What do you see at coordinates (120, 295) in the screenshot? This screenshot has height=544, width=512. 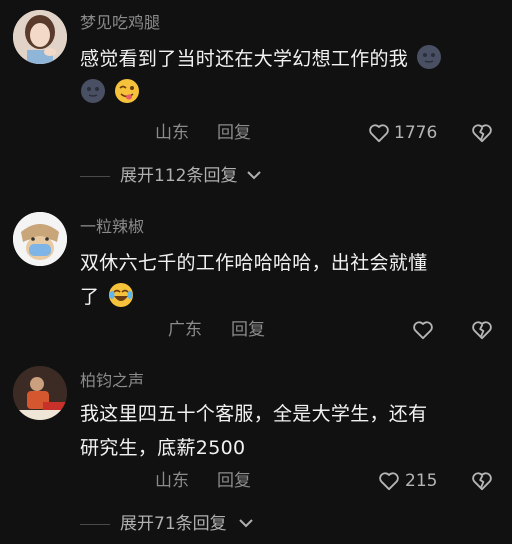 I see `laugh-cry-emoji` at bounding box center [120, 295].